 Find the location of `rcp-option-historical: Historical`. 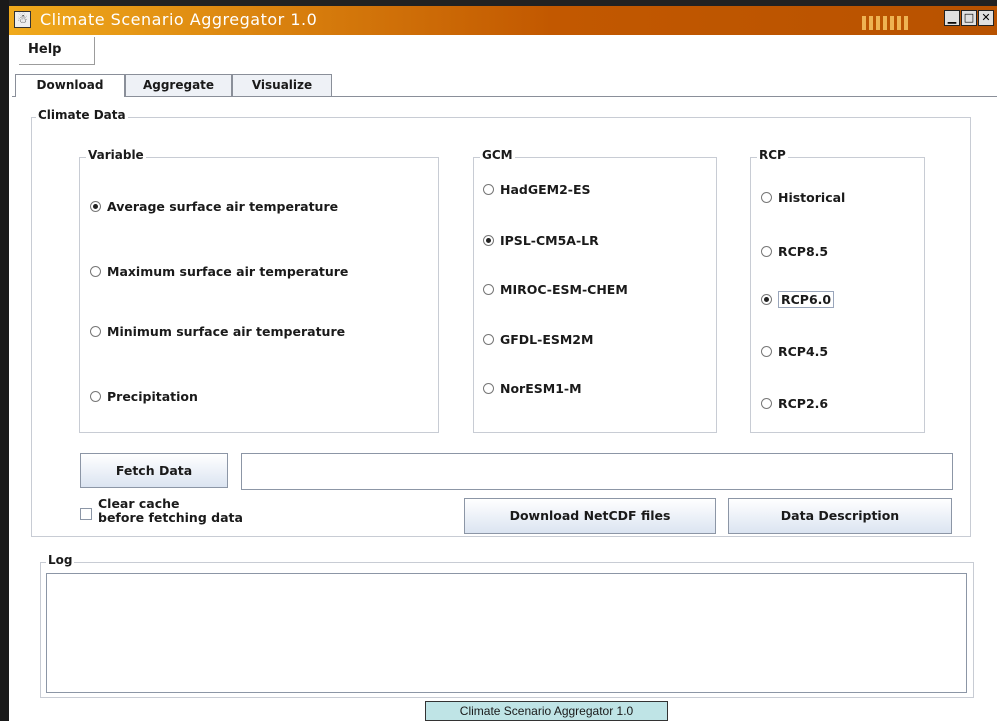

rcp-option-historical: Historical is located at coordinates (803, 197).